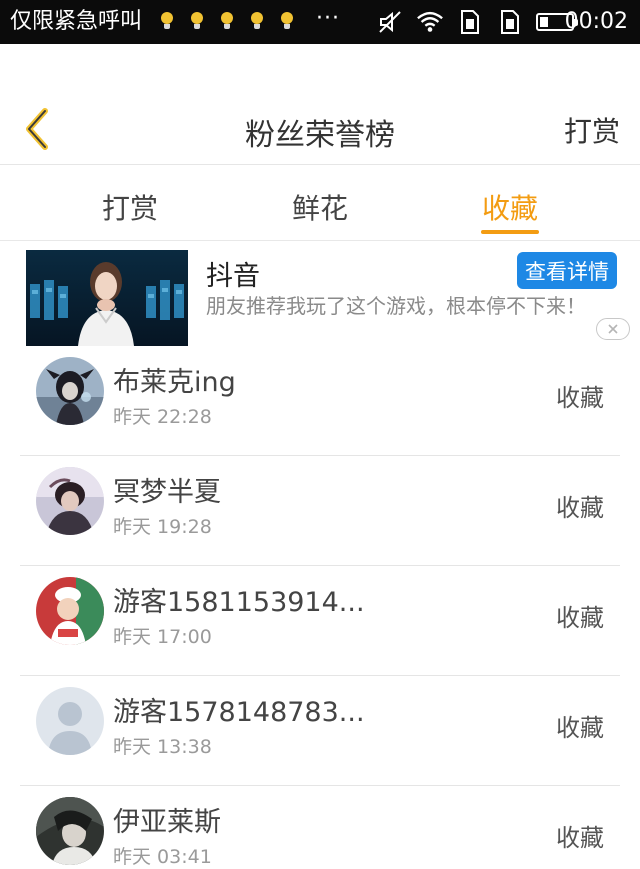 This screenshot has height=869, width=640. What do you see at coordinates (233, 273) in the screenshot?
I see `ad-title: 抖音` at bounding box center [233, 273].